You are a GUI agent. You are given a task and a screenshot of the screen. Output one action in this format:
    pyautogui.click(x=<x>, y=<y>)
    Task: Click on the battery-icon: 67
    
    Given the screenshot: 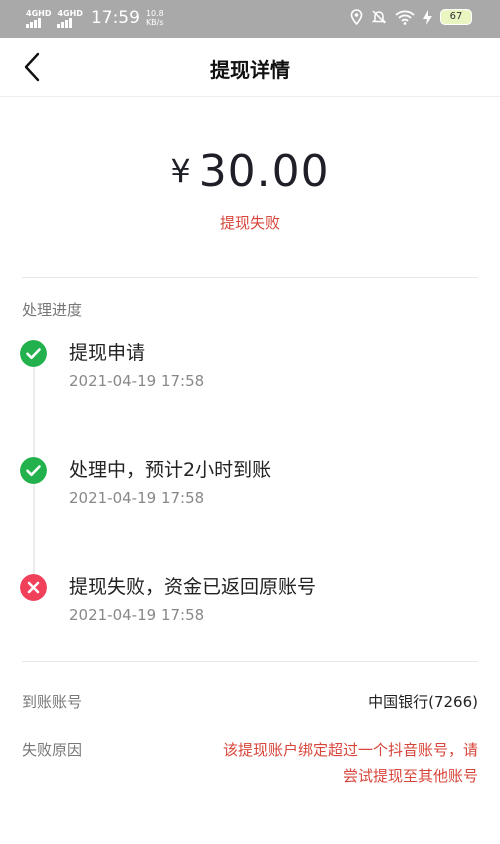 What is the action you would take?
    pyautogui.click(x=456, y=17)
    